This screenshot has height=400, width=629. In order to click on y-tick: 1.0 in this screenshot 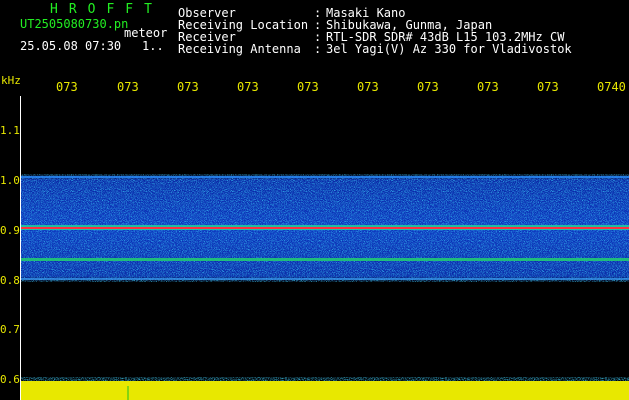, I will do `click(10, 180)`.